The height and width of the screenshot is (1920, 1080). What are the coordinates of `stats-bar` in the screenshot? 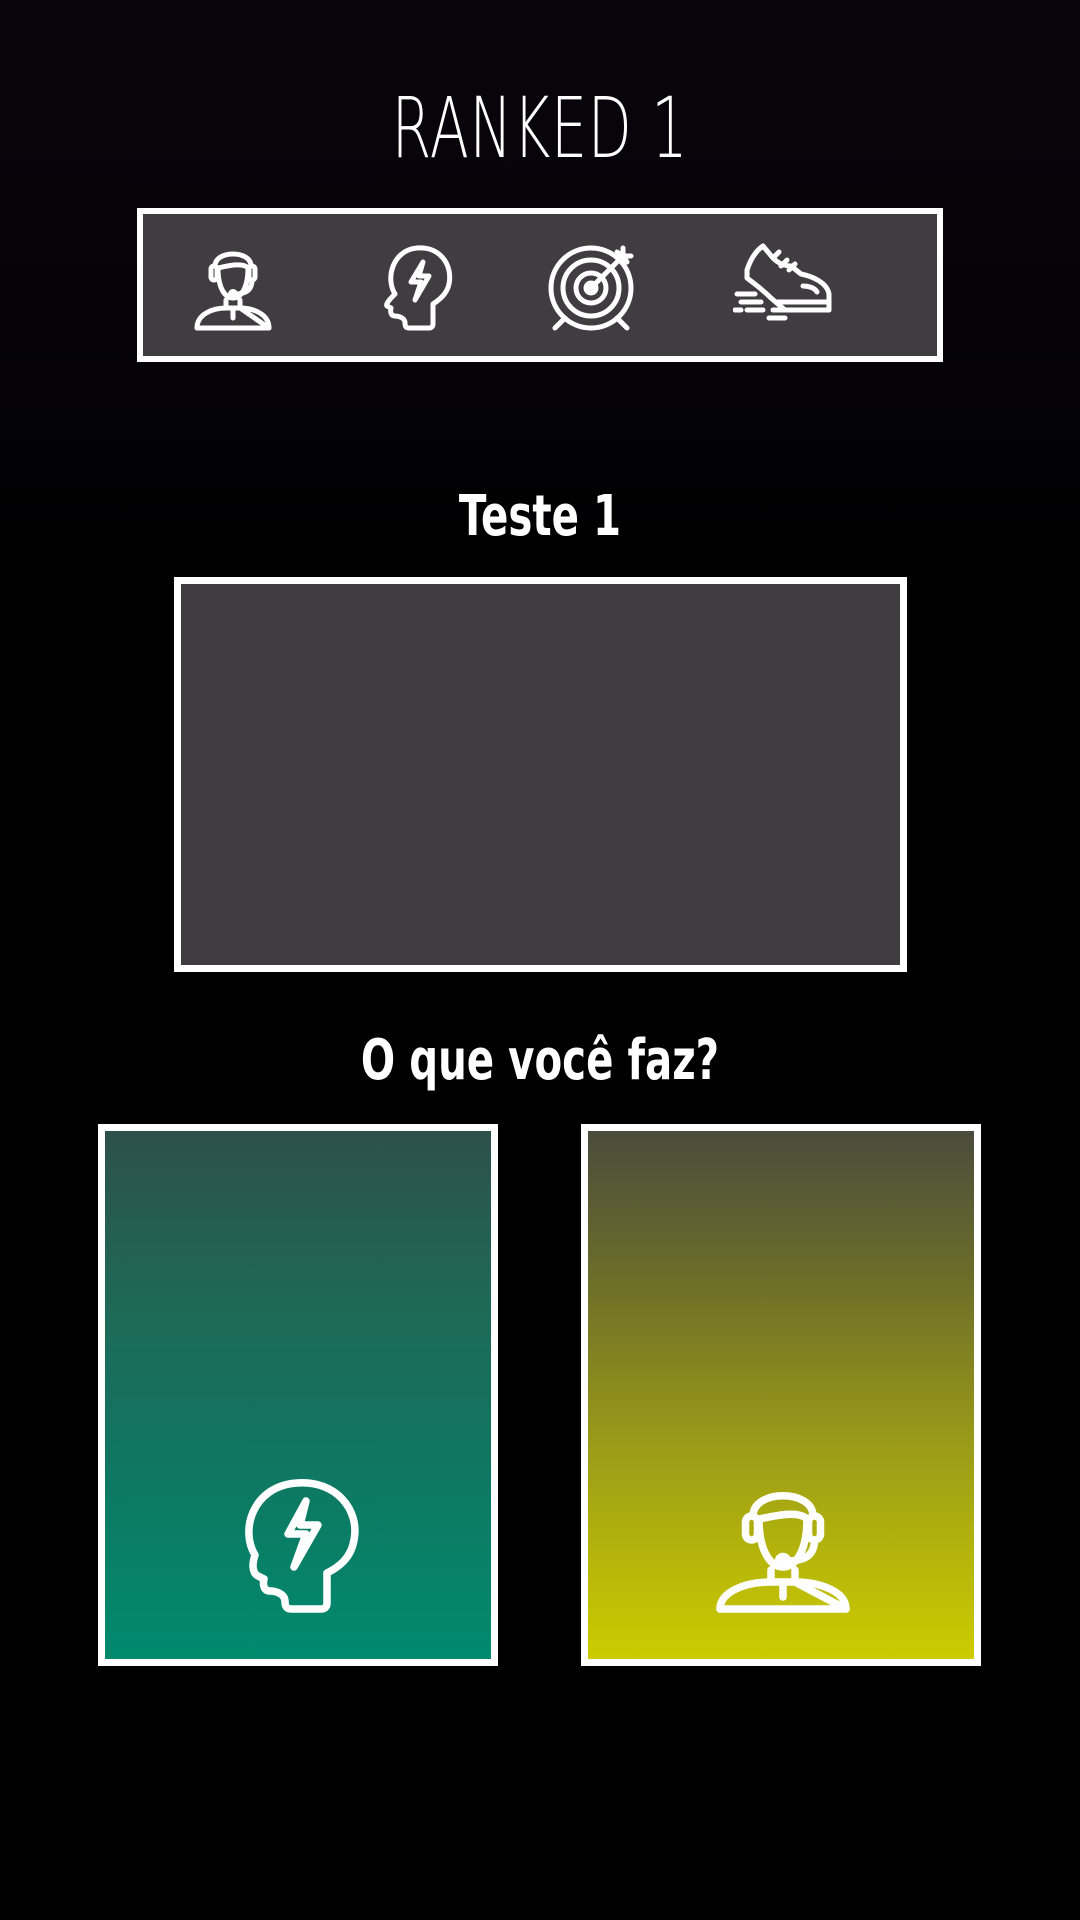 It's located at (540, 285).